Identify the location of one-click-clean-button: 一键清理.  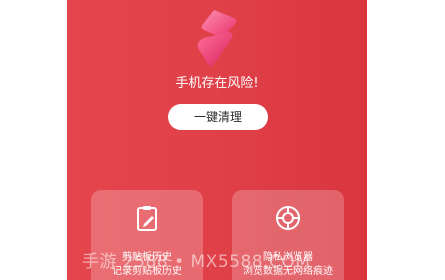
(218, 117).